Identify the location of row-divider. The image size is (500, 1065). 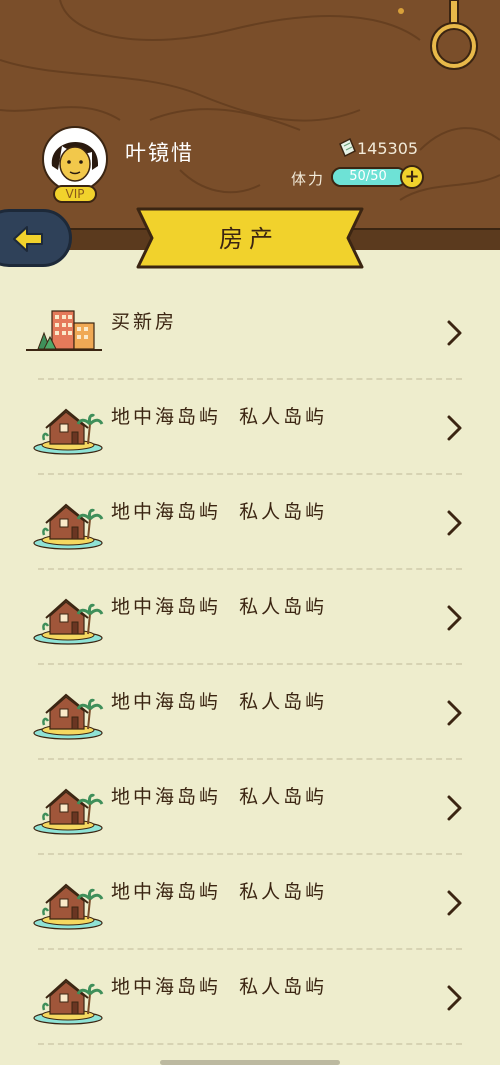
(250, 1044).